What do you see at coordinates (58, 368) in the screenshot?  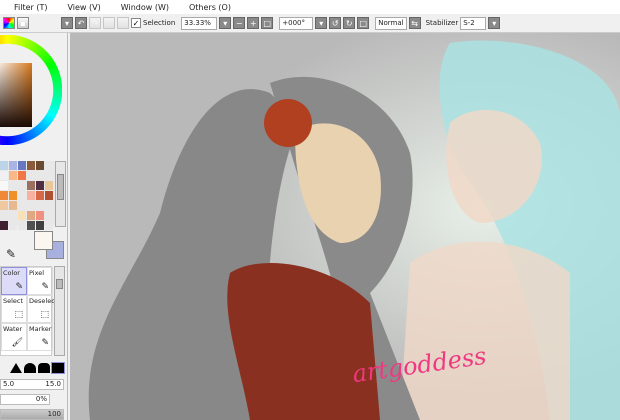 I see `brush-shape-square-icon` at bounding box center [58, 368].